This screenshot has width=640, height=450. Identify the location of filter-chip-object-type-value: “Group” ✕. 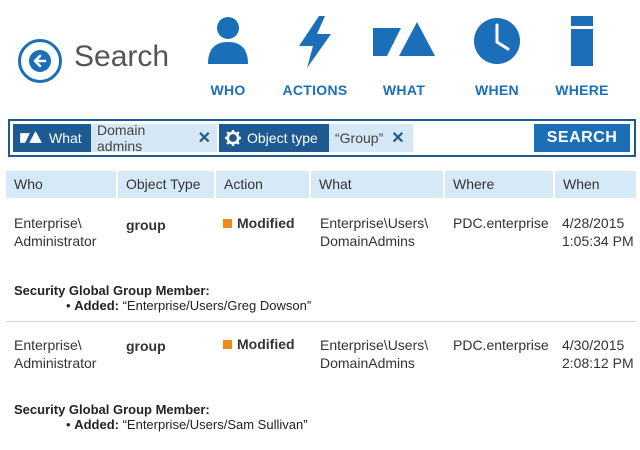
(371, 138).